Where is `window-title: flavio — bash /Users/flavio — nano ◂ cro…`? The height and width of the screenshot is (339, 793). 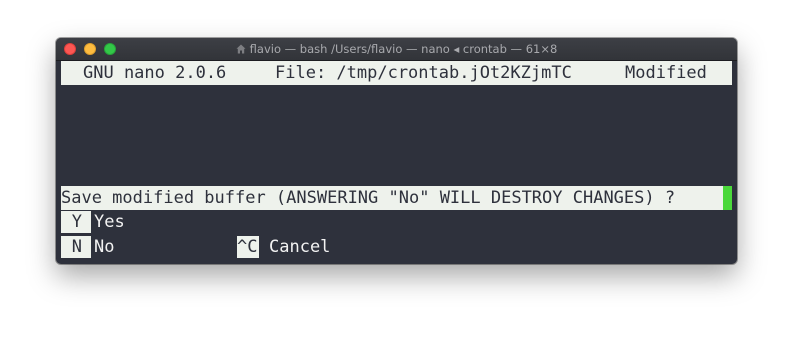
window-title: flavio — bash /Users/flavio — nano ◂ cro… is located at coordinates (403, 49).